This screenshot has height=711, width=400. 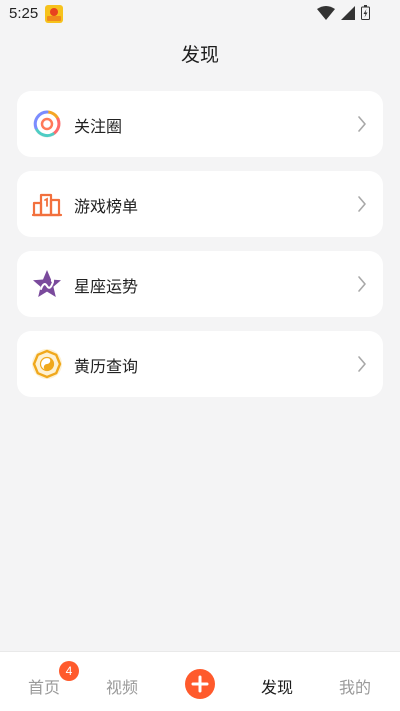 What do you see at coordinates (200, 284) in the screenshot?
I see `menu-item-horoscope: 星座运势` at bounding box center [200, 284].